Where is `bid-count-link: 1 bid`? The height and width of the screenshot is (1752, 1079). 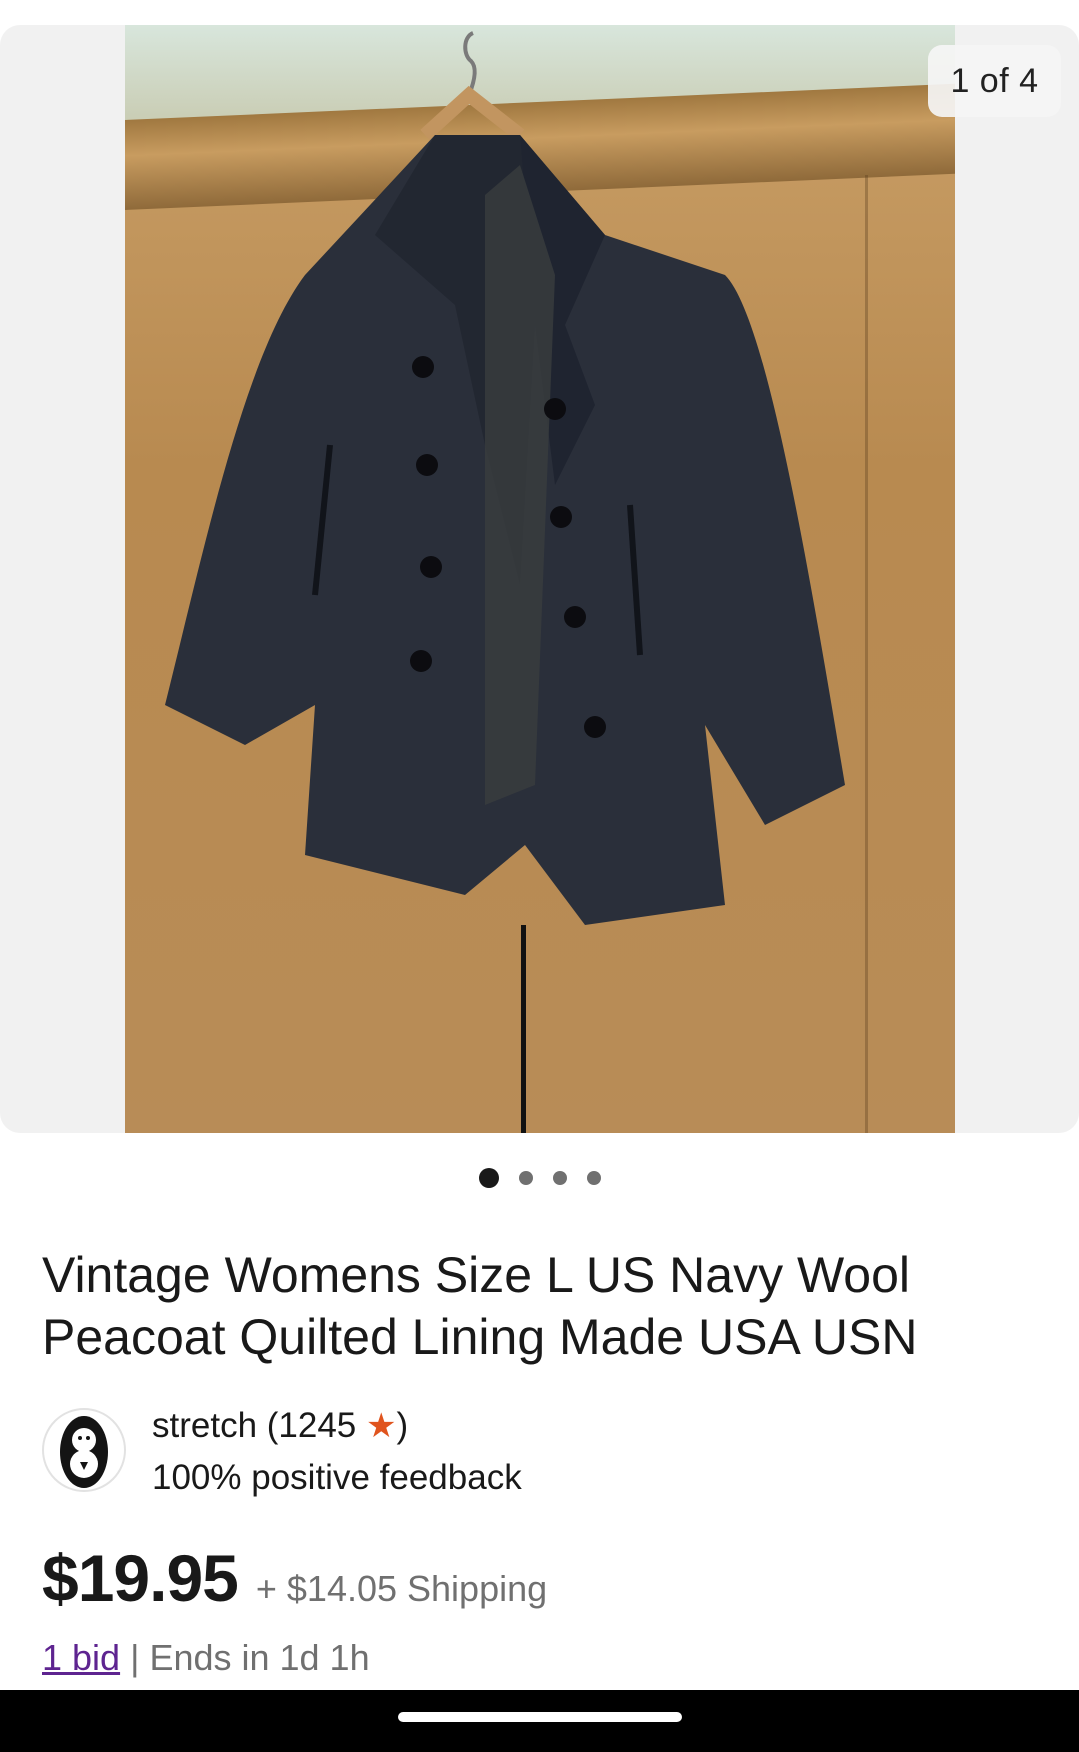 bid-count-link: 1 bid is located at coordinates (81, 1657).